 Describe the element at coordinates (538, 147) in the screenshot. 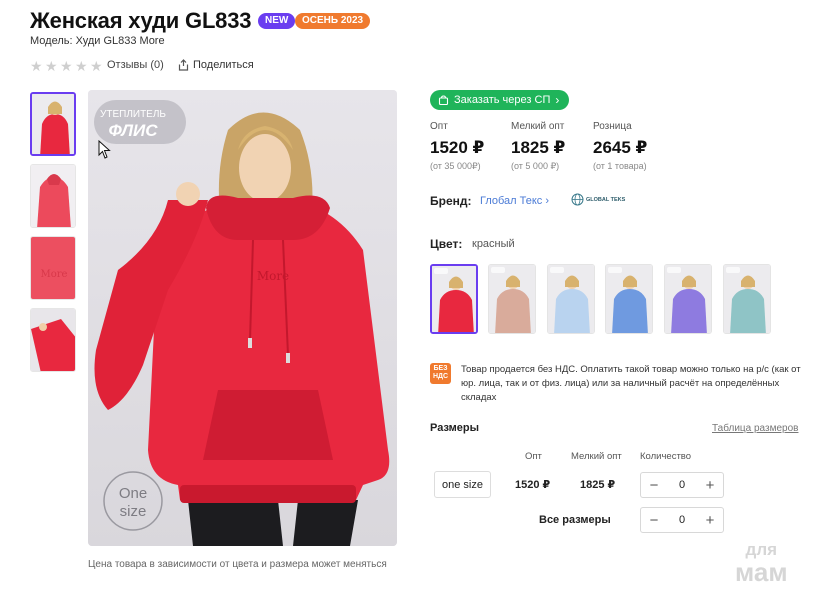

I see `price-value-small-opt: 1825 ₽` at that location.